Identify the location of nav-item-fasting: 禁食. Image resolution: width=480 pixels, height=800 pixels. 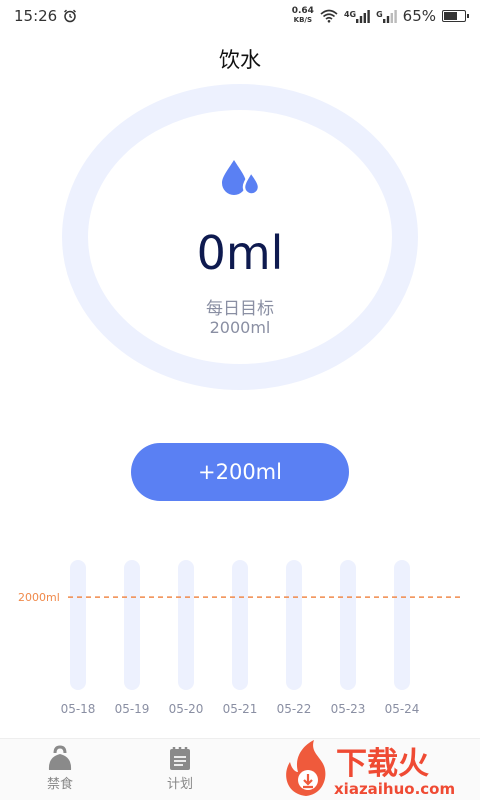
(60, 768).